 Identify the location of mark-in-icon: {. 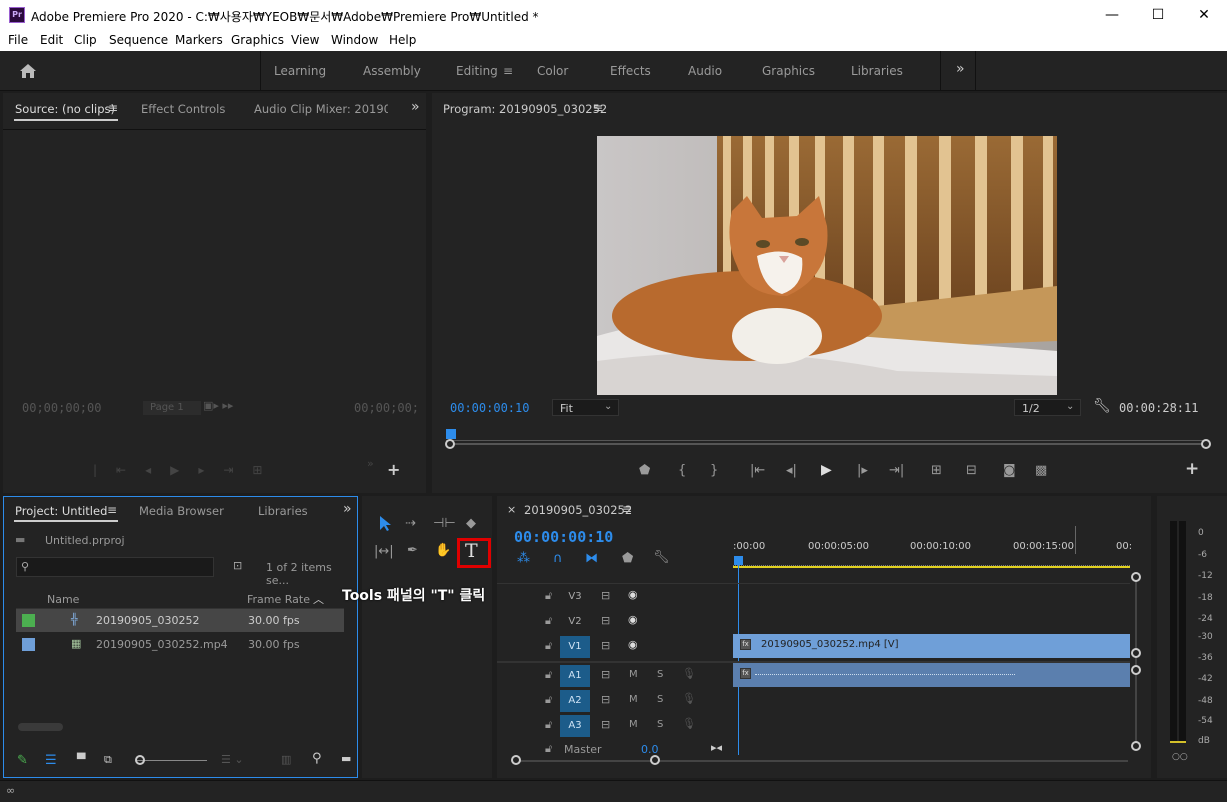
(682, 470).